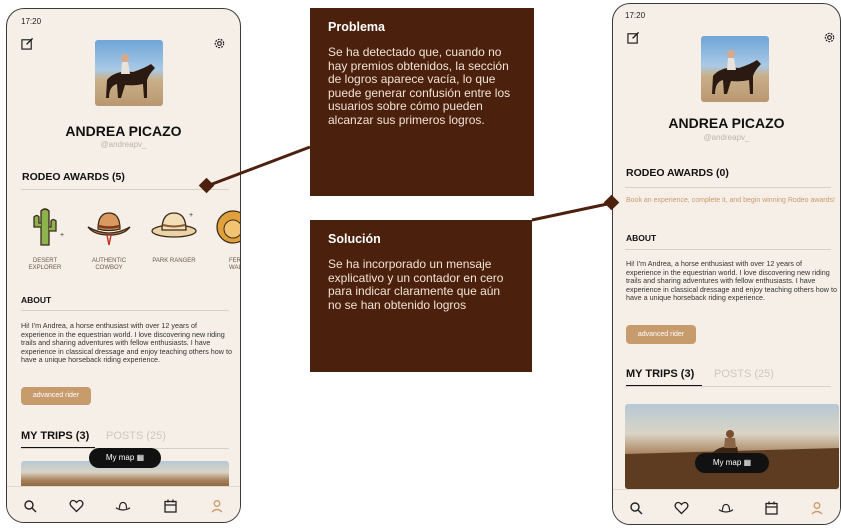 The image size is (841, 529). I want to click on problem-title: Problema, so click(356, 27).